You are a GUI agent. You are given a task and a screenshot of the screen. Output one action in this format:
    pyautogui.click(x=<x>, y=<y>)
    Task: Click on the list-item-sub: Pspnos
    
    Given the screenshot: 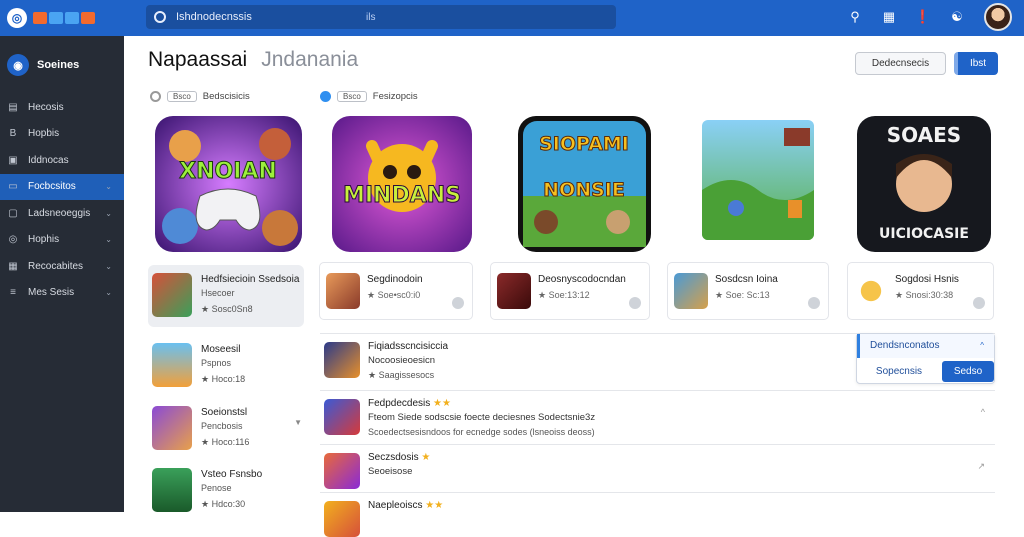 What is the action you would take?
    pyautogui.click(x=216, y=363)
    